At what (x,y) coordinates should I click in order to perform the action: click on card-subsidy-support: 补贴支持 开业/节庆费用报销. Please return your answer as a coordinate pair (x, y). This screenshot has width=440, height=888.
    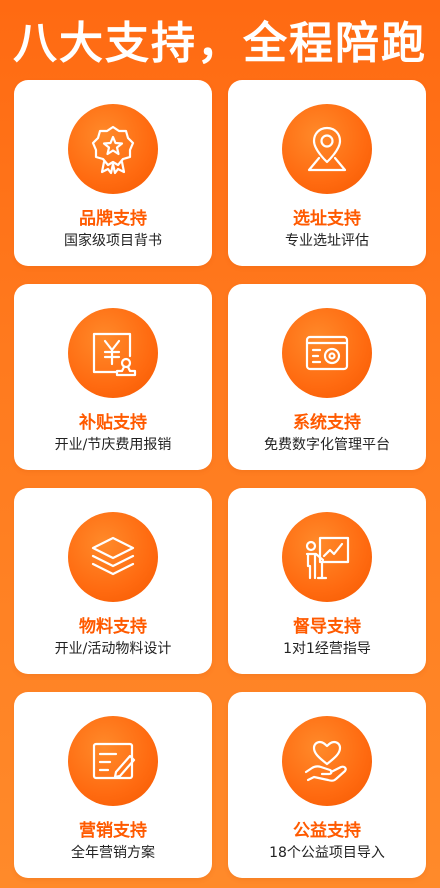
    Looking at the image, I should click on (113, 377).